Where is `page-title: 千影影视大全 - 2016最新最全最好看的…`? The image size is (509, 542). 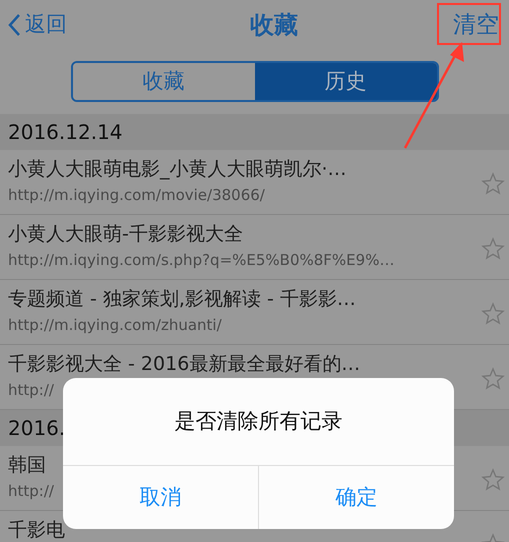 page-title: 千影影视大全 - 2016最新最全最好看的… is located at coordinates (184, 364).